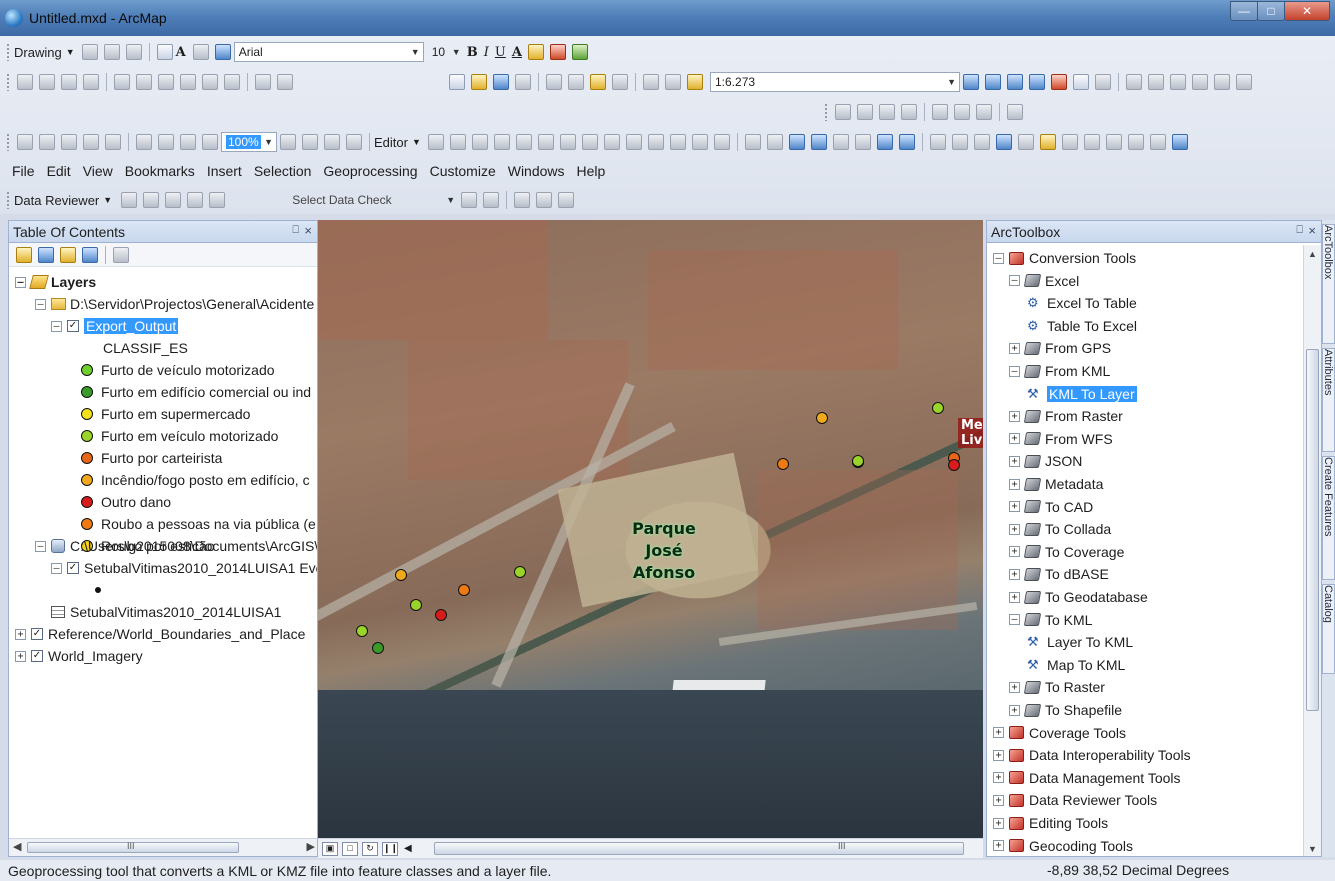  I want to click on menu-windows: Windows, so click(536, 171).